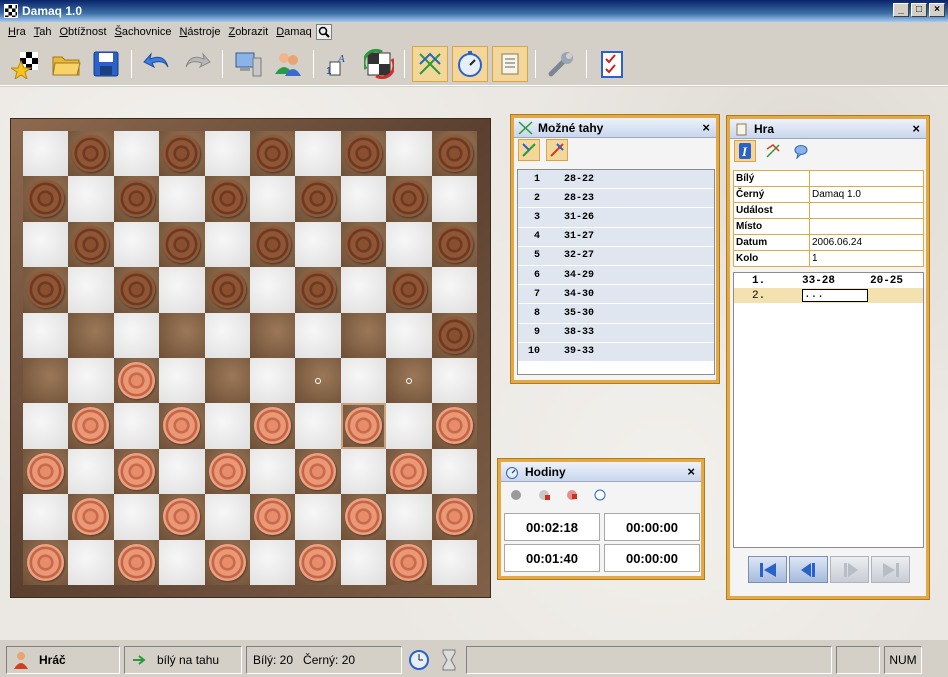 The image size is (948, 677). I want to click on start-clock-icon, so click(544, 494).